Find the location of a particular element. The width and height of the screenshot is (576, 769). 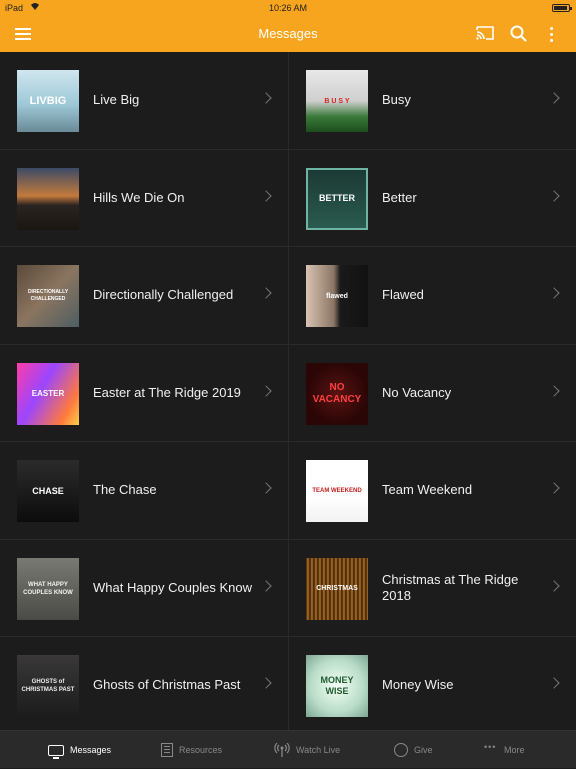

message-thumbnail: flawed is located at coordinates (337, 296).